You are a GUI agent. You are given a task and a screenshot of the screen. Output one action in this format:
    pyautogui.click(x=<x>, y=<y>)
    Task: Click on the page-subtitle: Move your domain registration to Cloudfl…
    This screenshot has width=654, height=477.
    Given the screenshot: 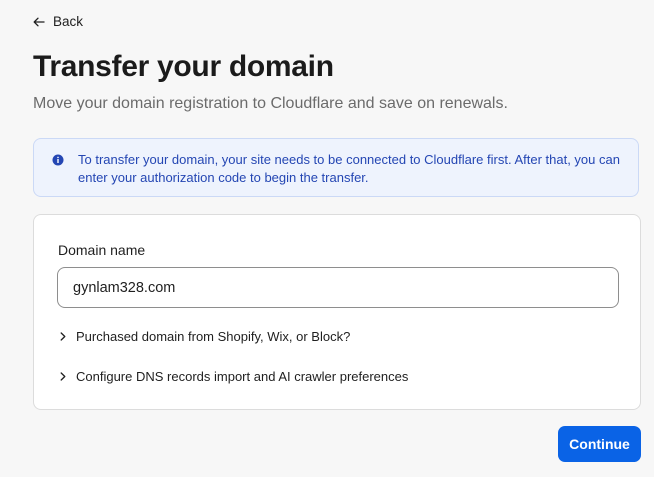 What is the action you would take?
    pyautogui.click(x=270, y=103)
    